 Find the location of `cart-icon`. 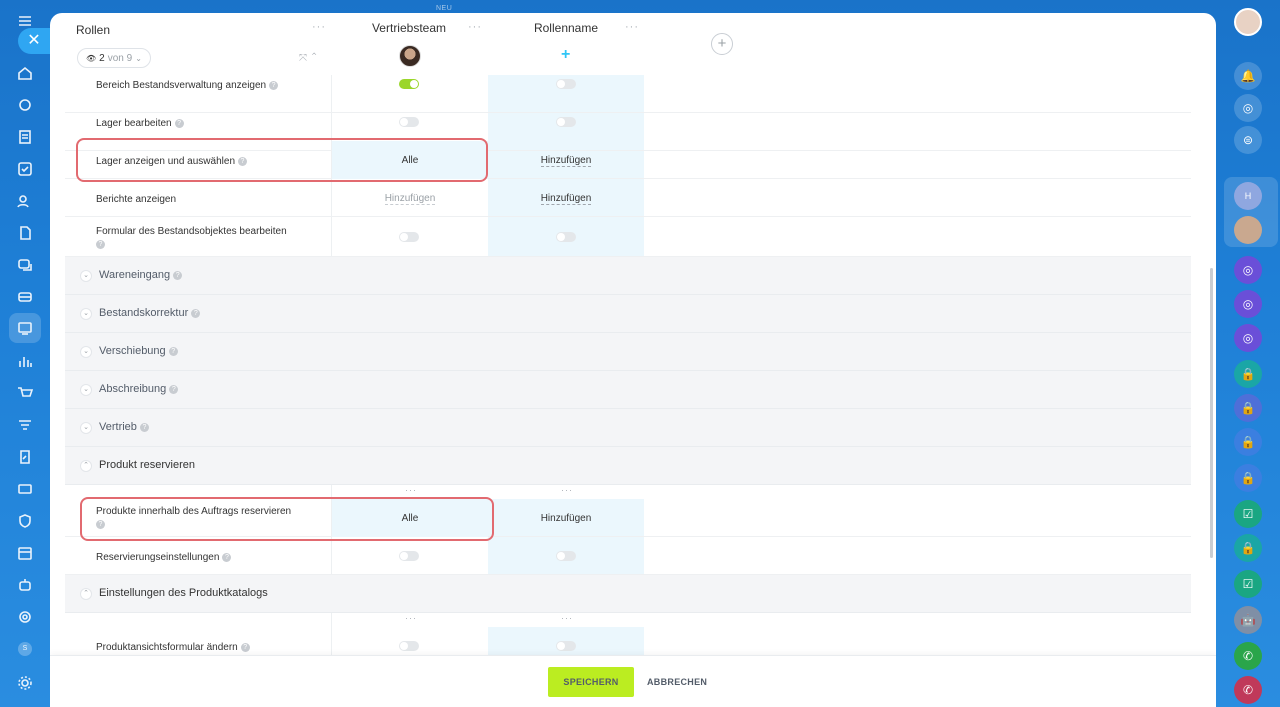

cart-icon is located at coordinates (25, 393).